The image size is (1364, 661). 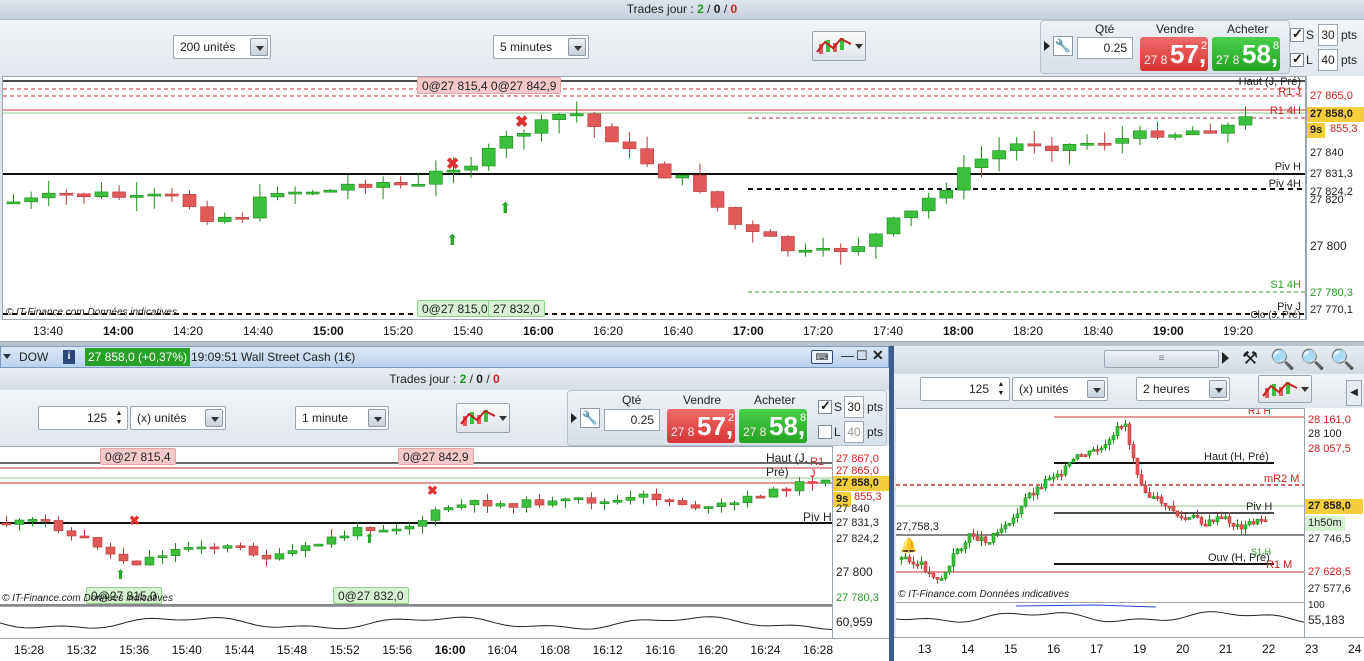 I want to click on minimize-icon: —, so click(x=847, y=355).